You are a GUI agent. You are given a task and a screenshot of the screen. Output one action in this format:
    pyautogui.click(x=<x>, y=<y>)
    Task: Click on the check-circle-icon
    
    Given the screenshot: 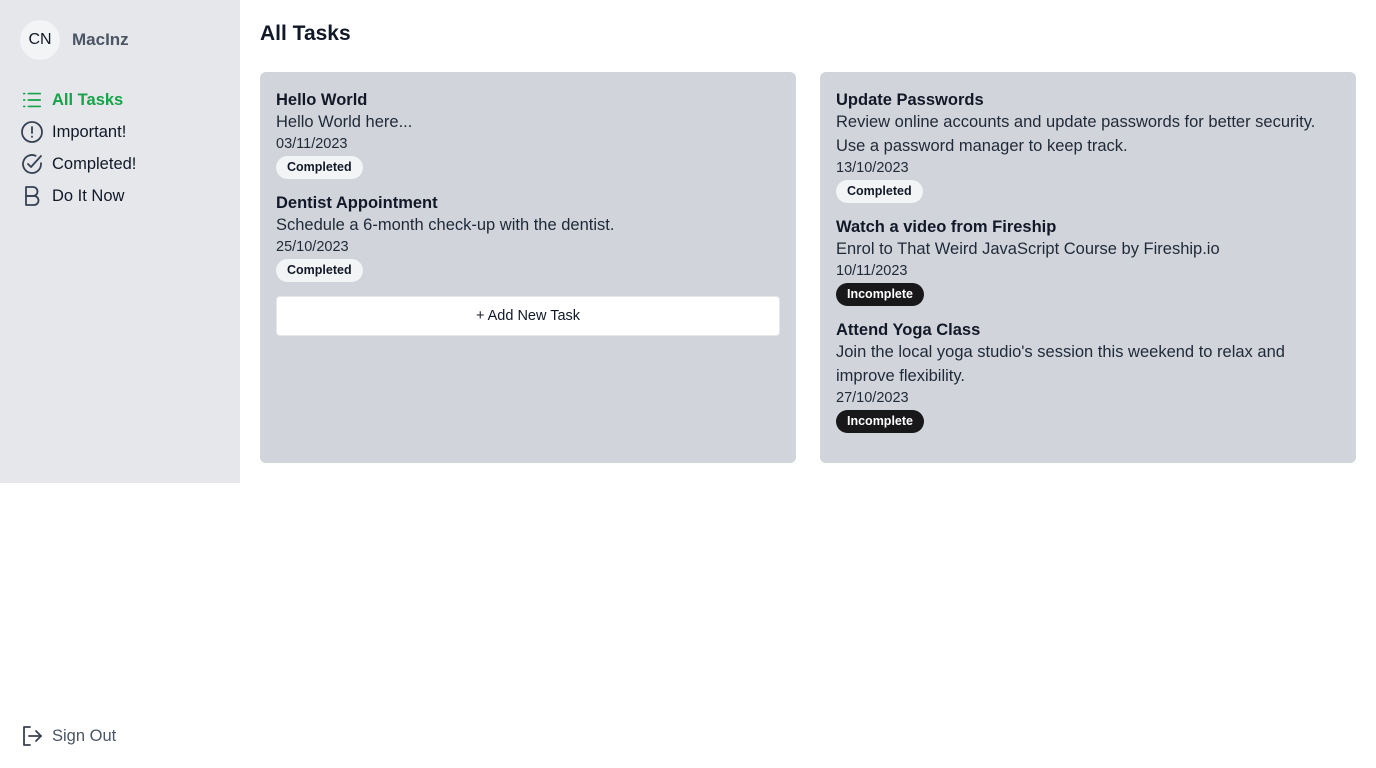 What is the action you would take?
    pyautogui.click(x=32, y=164)
    